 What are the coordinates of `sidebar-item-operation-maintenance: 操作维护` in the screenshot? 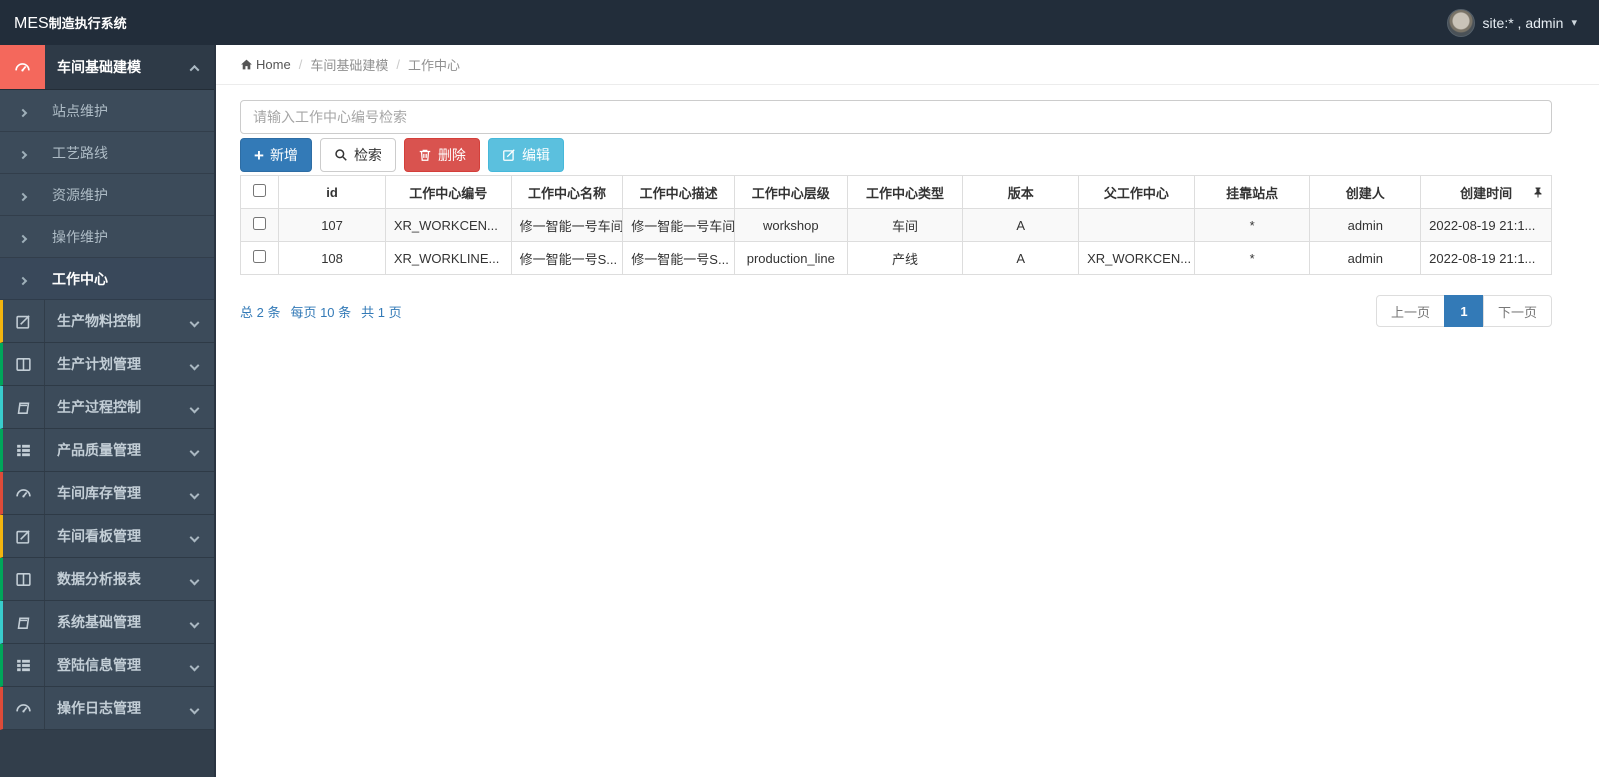 It's located at (107, 237).